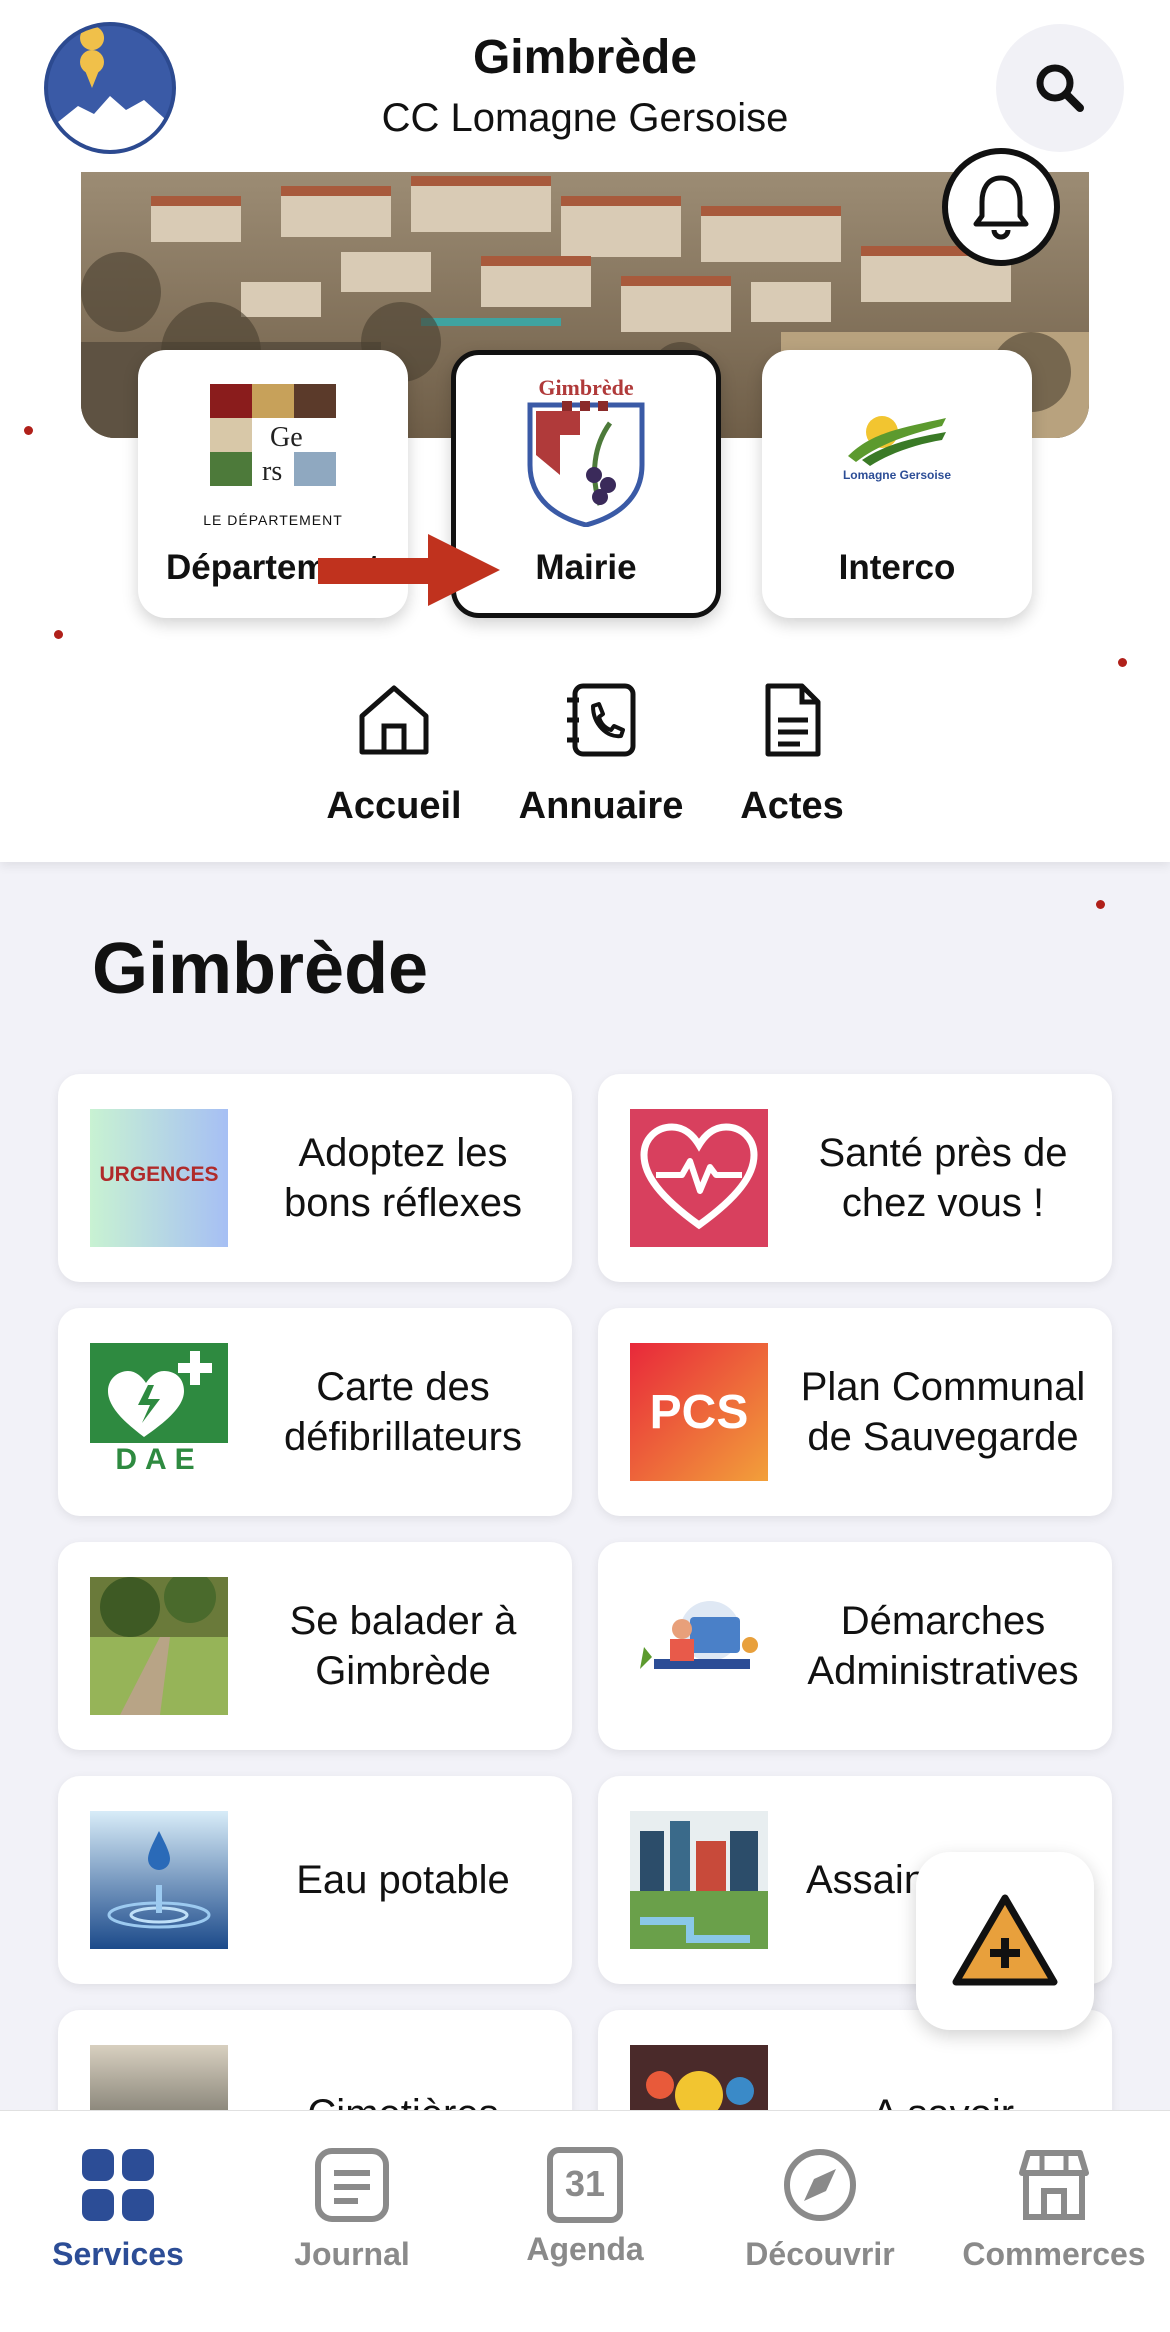  Describe the element at coordinates (585, 2249) in the screenshot. I see `bottom-nav-label: Agenda` at that location.